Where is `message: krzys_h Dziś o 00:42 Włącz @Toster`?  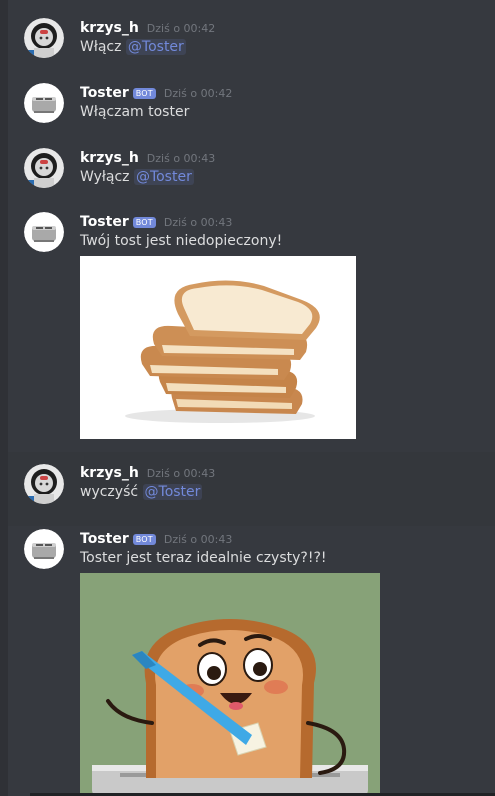
message: krzys_h Dziś o 00:42 Włącz @Toster is located at coordinates (251, 40).